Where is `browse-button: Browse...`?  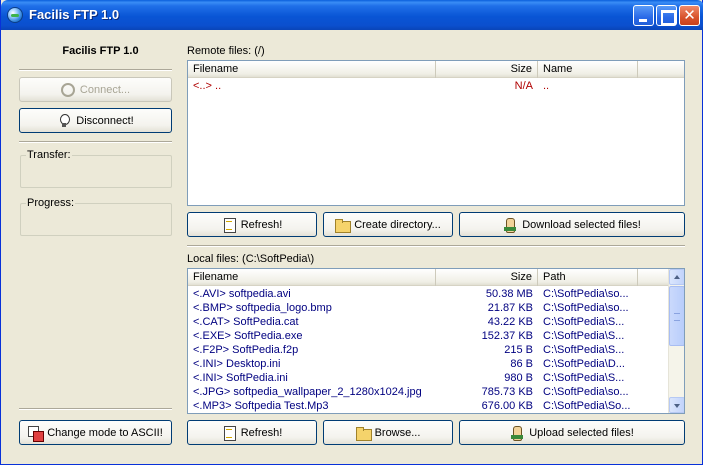
browse-button: Browse... is located at coordinates (388, 432).